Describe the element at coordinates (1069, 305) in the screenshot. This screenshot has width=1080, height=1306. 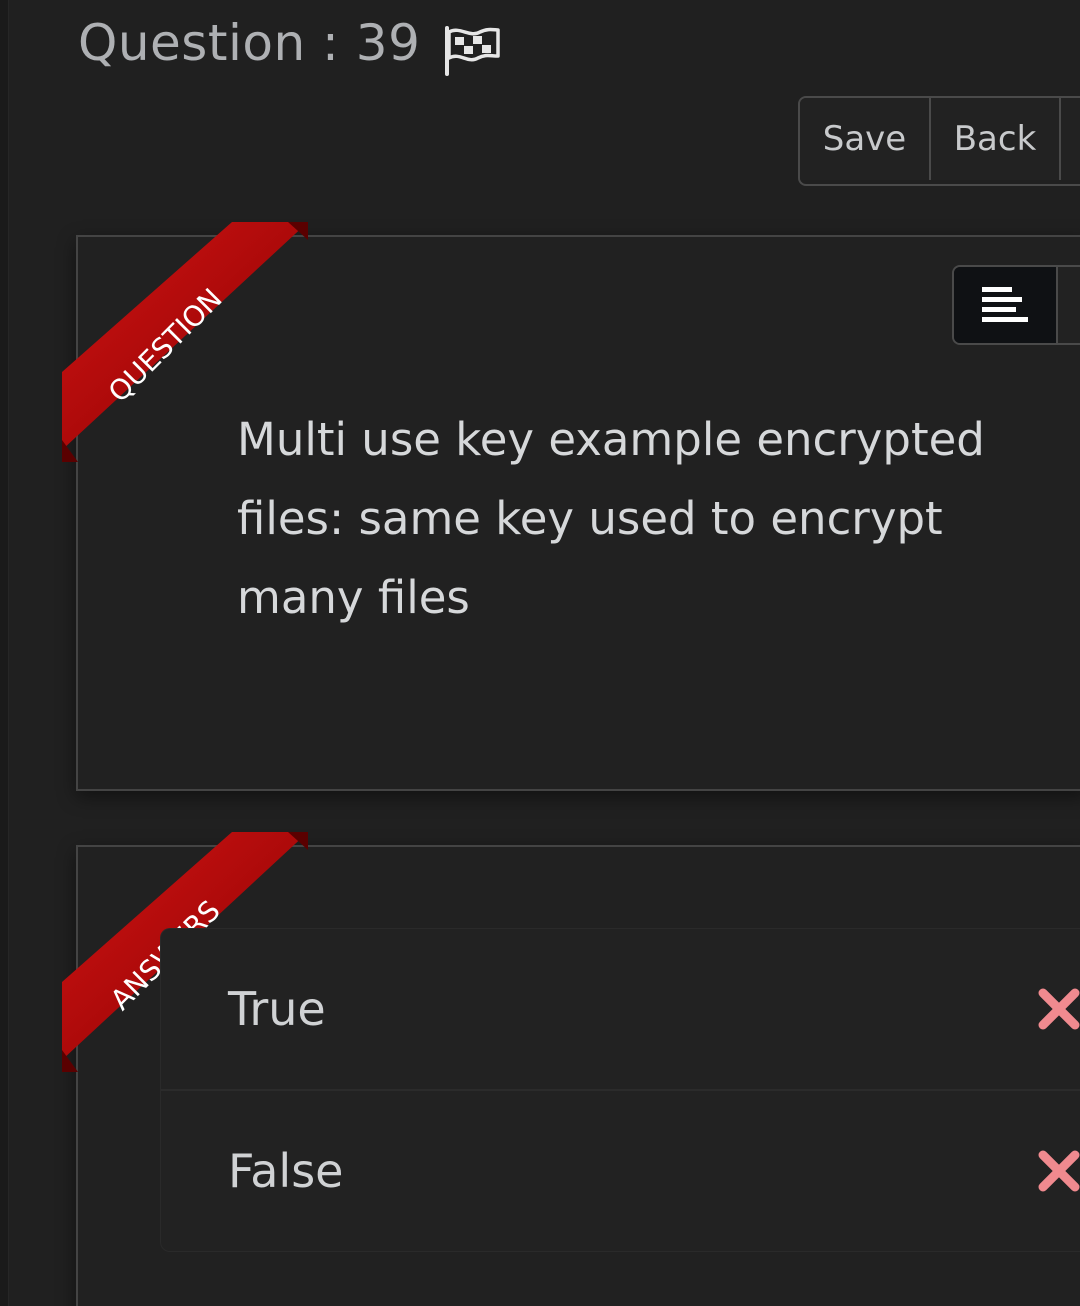
I see `align-other-button-partial` at that location.